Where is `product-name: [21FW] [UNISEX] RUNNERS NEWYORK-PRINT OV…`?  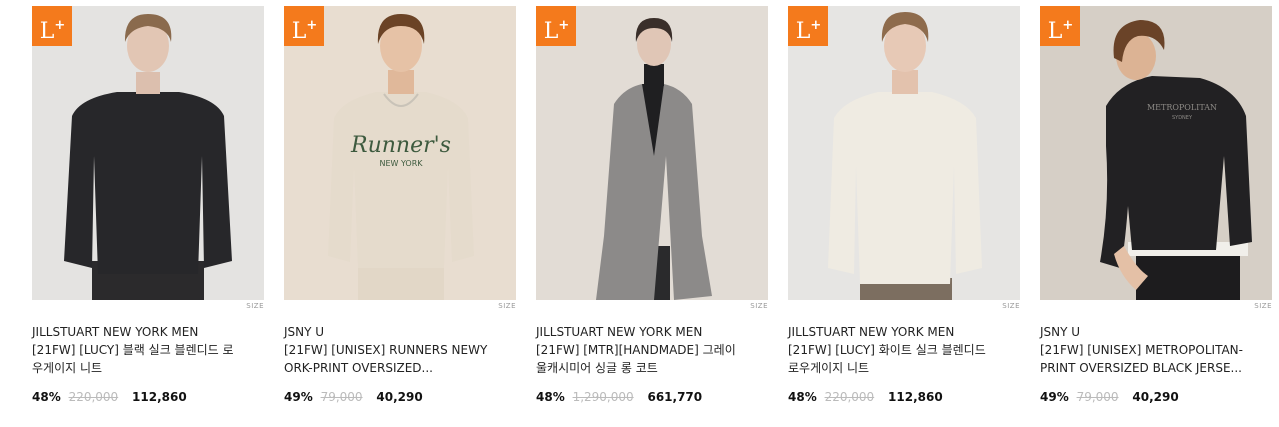 product-name: [21FW] [UNISEX] RUNNERS NEWYORK-PRINT OV… is located at coordinates (386, 359).